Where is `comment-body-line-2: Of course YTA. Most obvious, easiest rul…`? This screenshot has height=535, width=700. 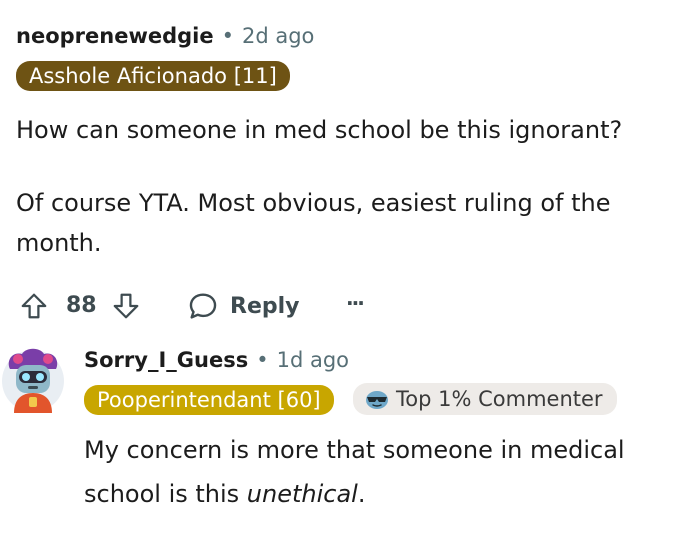
comment-body-line-2: Of course YTA. Most obvious, easiest rul… is located at coordinates (313, 203).